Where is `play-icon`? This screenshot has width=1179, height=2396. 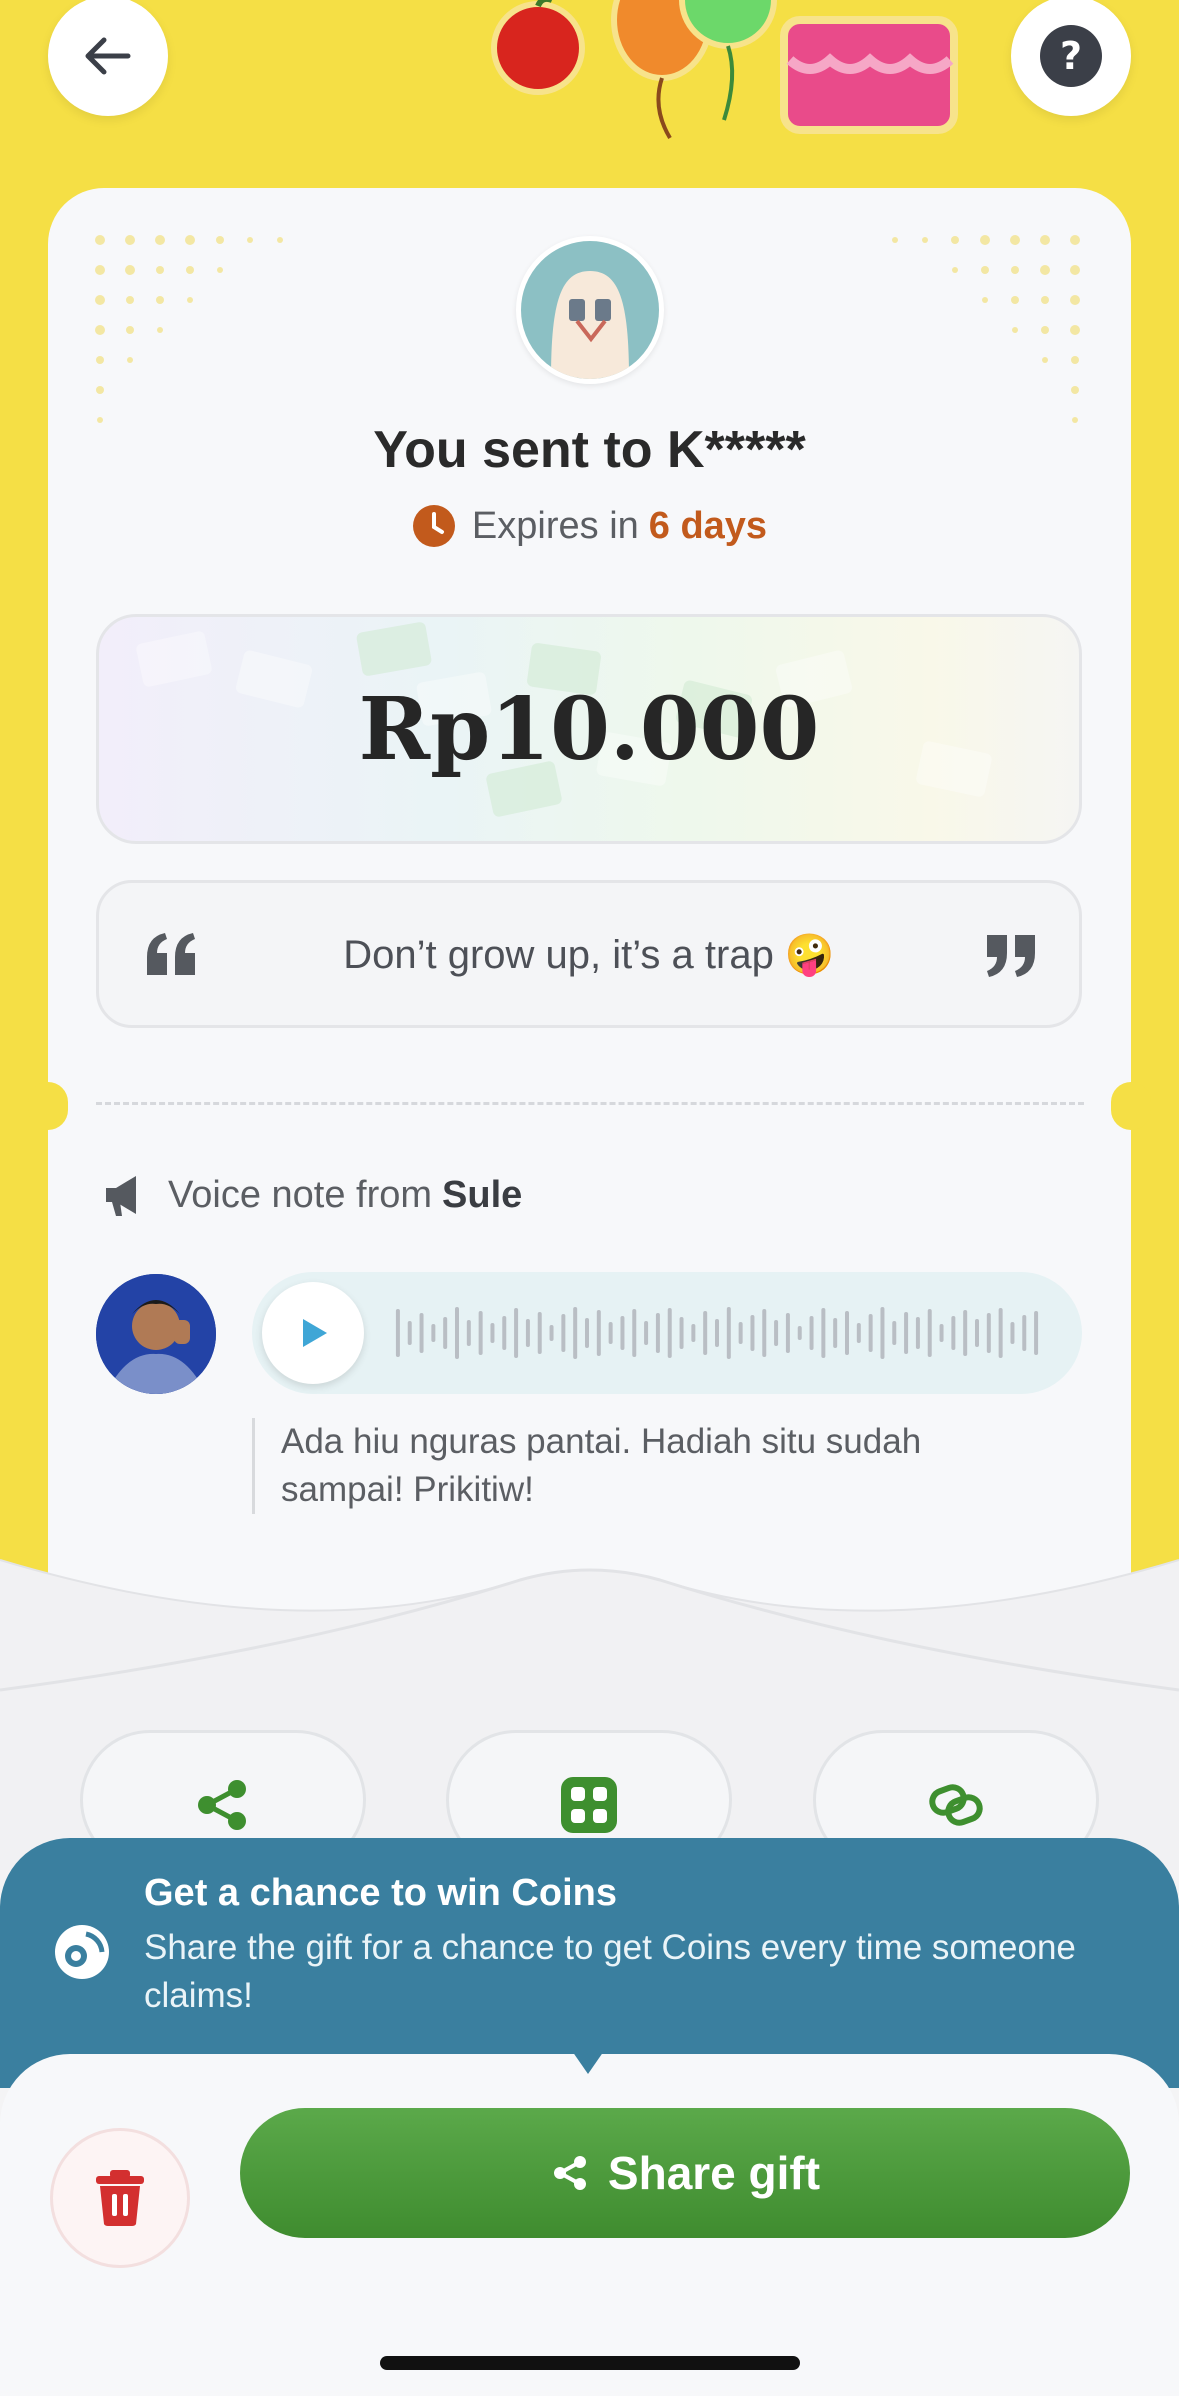
play-icon is located at coordinates (315, 1333).